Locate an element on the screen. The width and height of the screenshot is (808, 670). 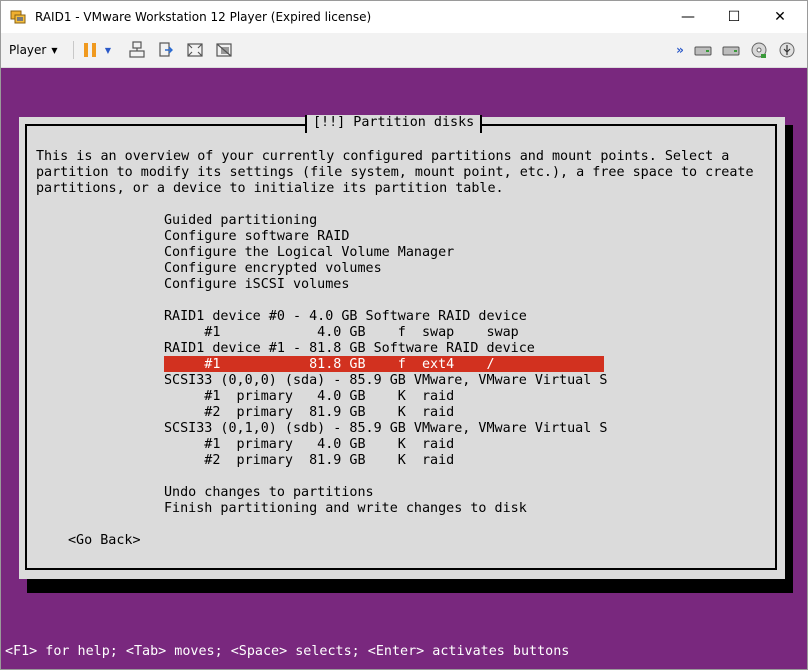
removable-devices-button is located at coordinates (166, 50).